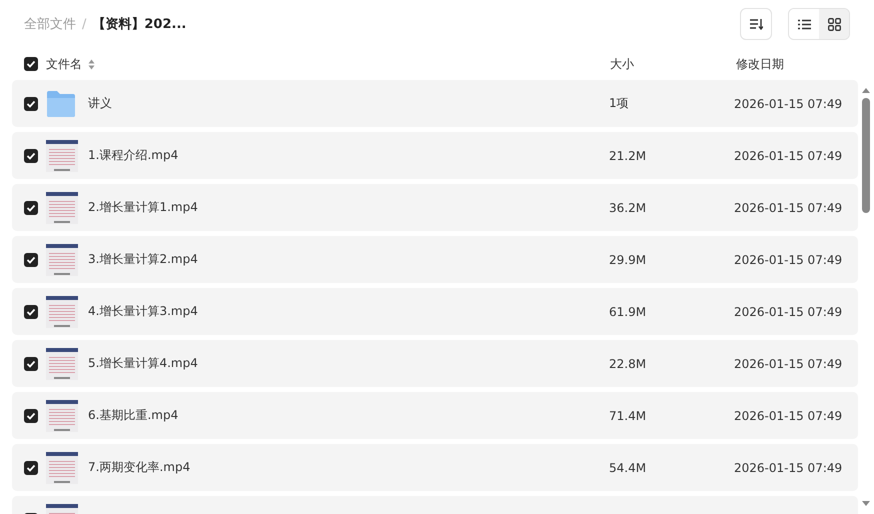 The image size is (874, 514). I want to click on scrollbar-thumb, so click(866, 155).